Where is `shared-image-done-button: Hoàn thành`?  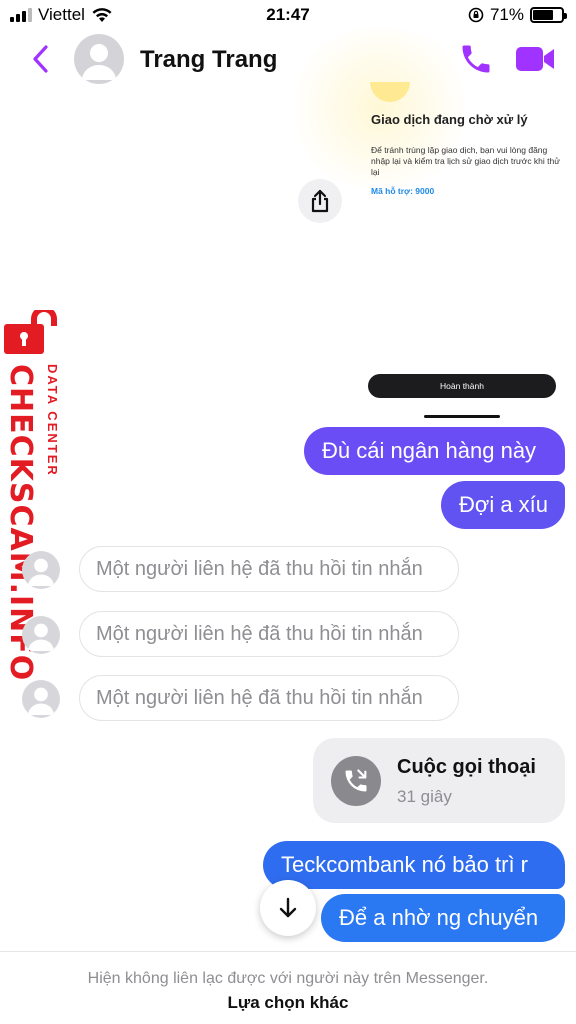 shared-image-done-button: Hoàn thành is located at coordinates (462, 386).